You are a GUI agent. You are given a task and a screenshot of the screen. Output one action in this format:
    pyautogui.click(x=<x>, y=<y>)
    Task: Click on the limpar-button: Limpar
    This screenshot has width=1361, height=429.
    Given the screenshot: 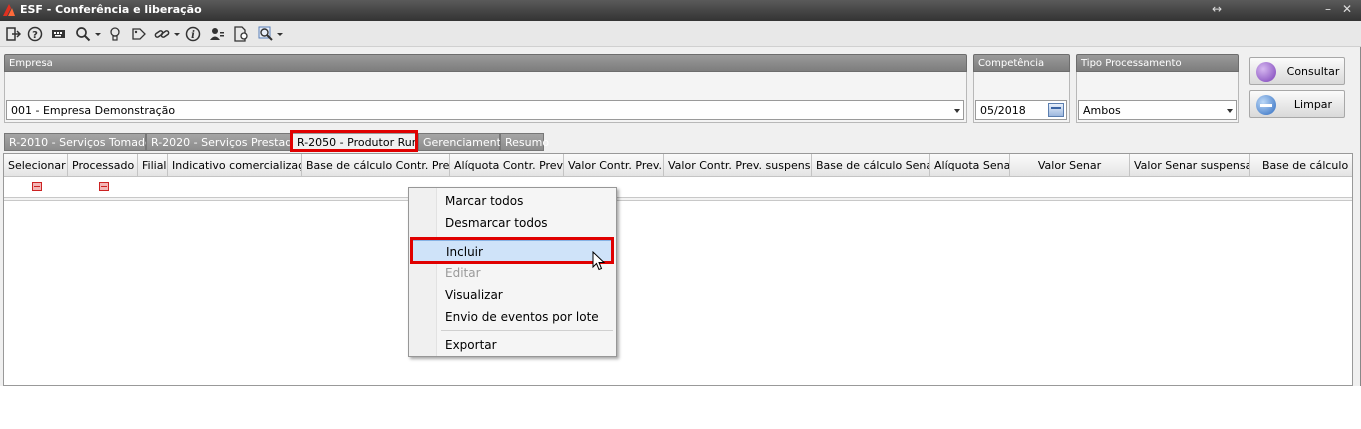 What is the action you would take?
    pyautogui.click(x=1297, y=104)
    